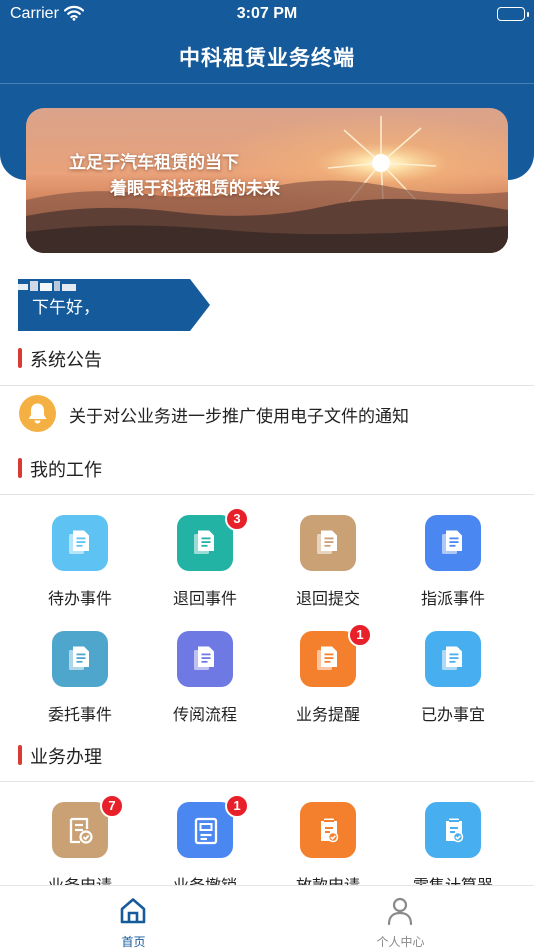 This screenshot has width=534, height=950. What do you see at coordinates (47, 286) in the screenshot?
I see `redacted-username` at bounding box center [47, 286].